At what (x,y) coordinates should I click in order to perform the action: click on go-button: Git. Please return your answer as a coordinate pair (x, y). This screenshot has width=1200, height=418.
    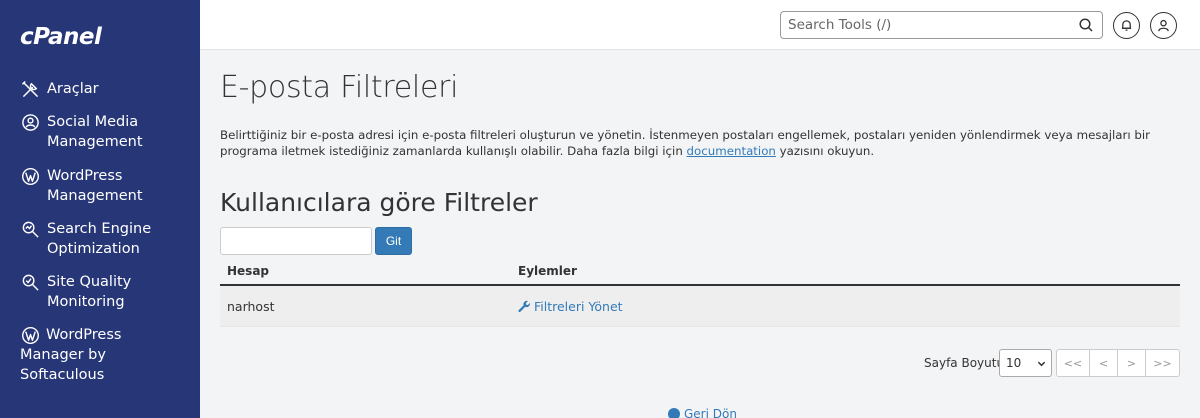
    Looking at the image, I should click on (393, 241).